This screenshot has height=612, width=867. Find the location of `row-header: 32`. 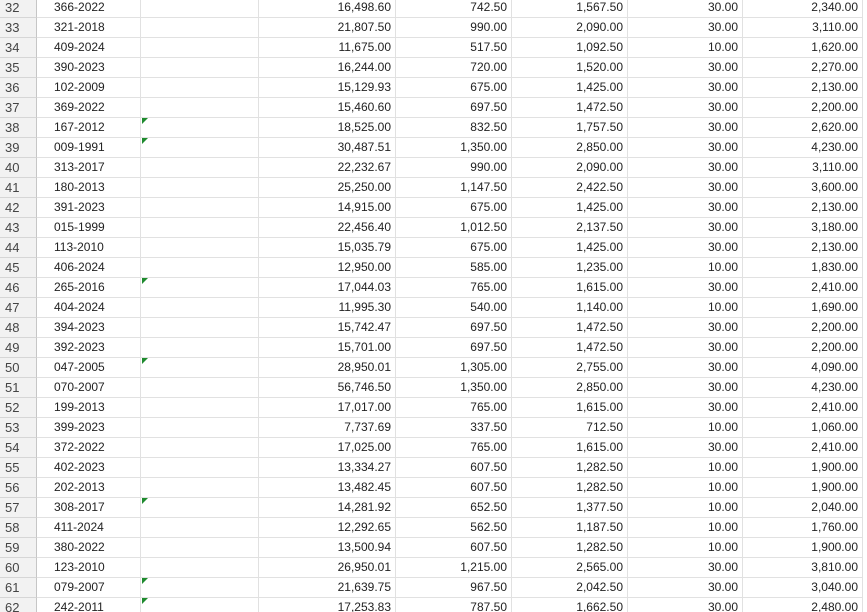

row-header: 32 is located at coordinates (18, 9).